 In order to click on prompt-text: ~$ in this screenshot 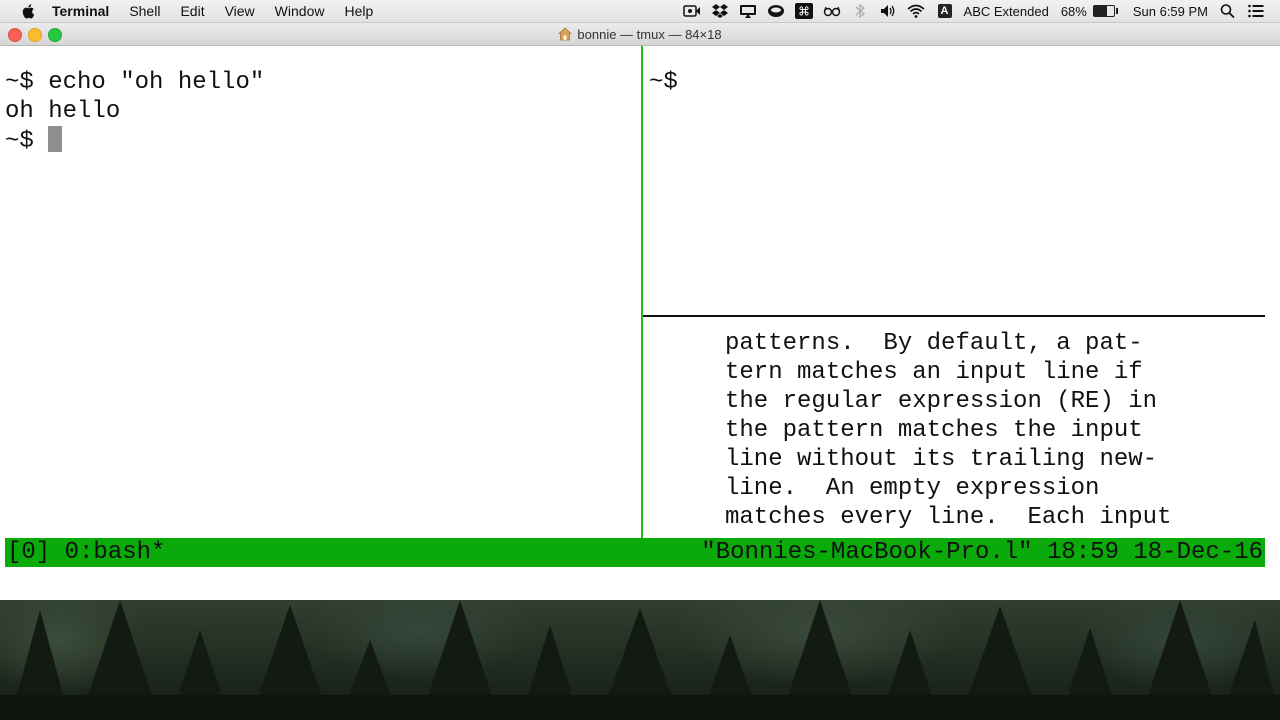, I will do `click(27, 141)`.